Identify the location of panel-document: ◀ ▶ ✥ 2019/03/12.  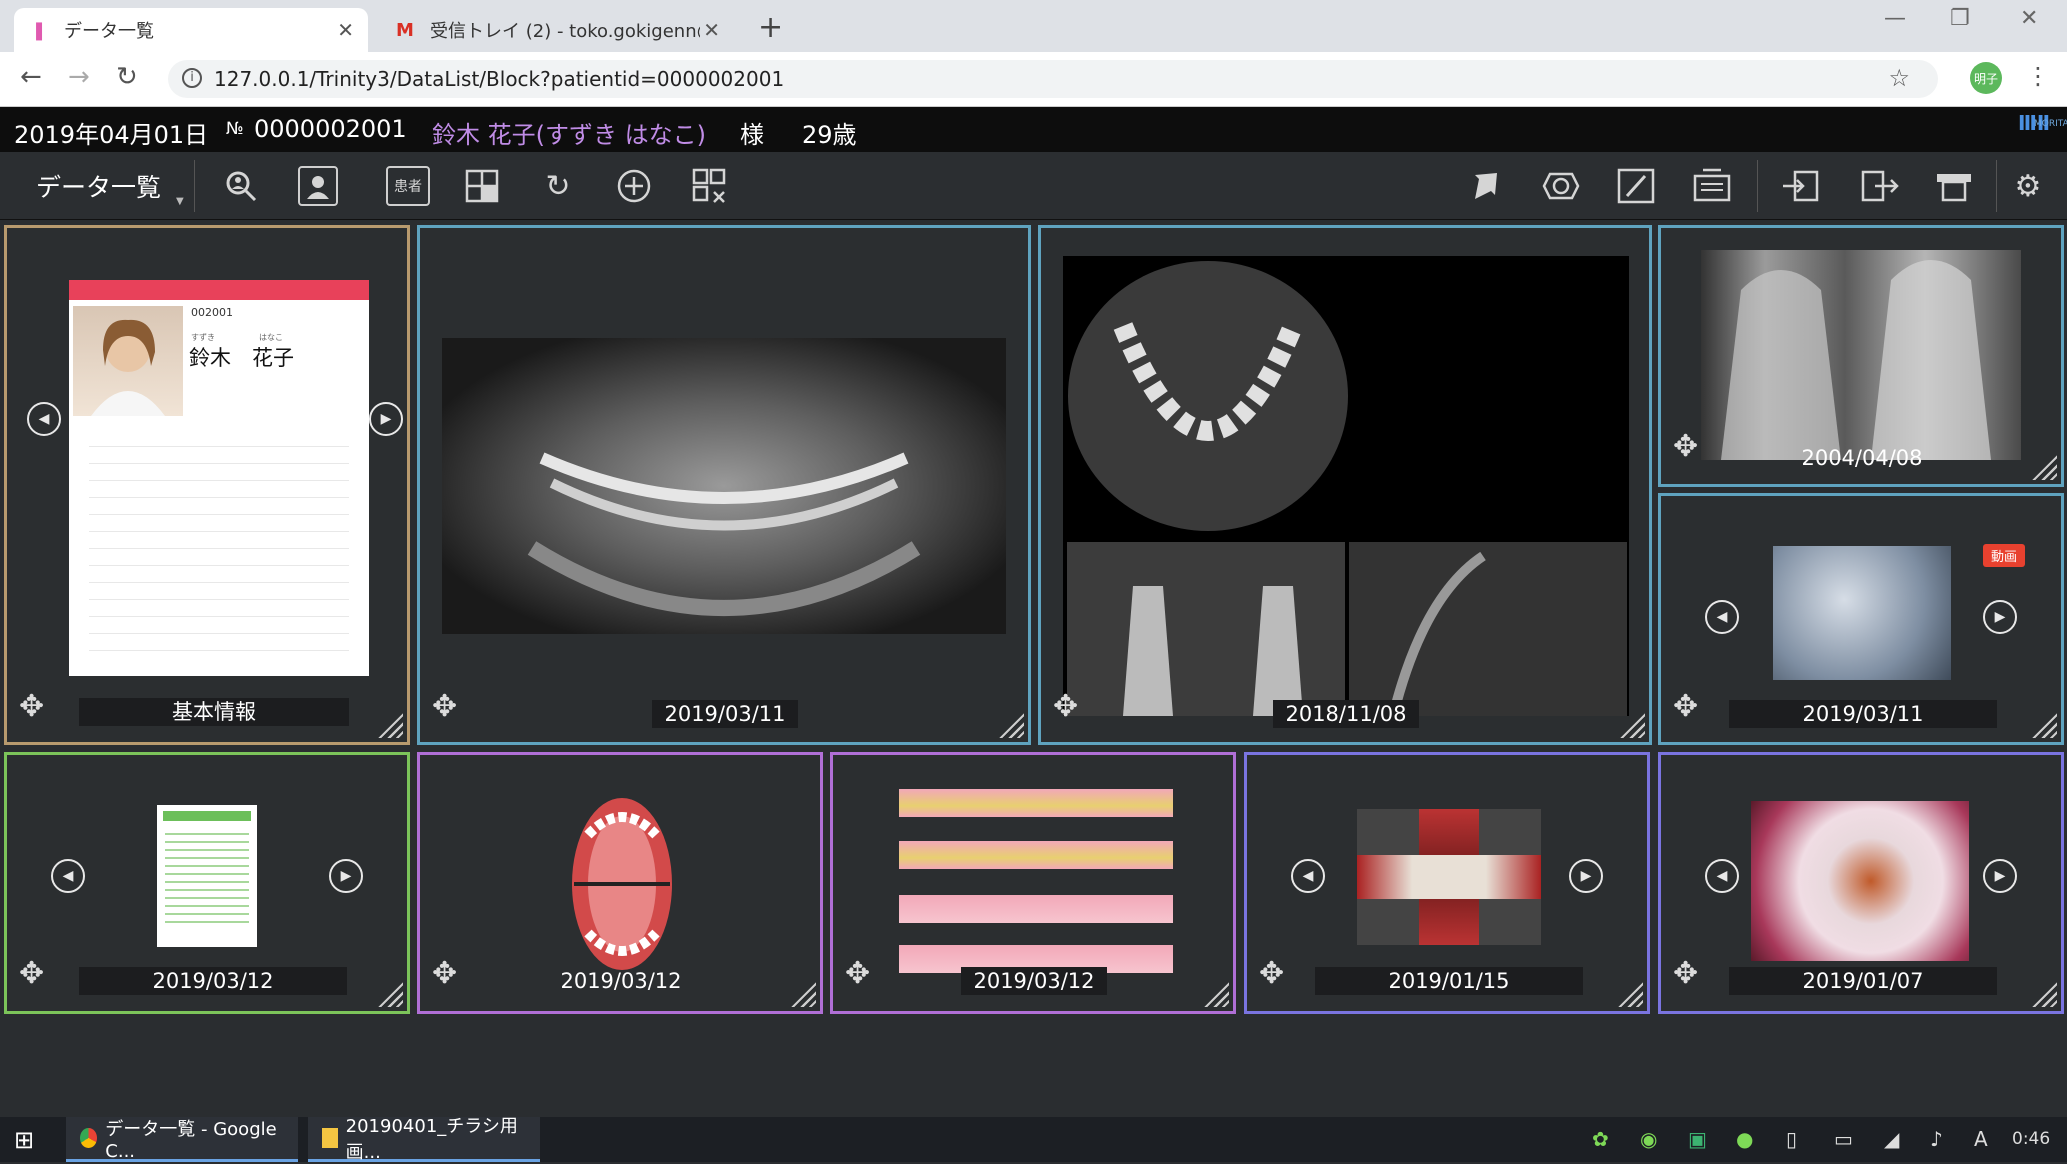
(207, 883).